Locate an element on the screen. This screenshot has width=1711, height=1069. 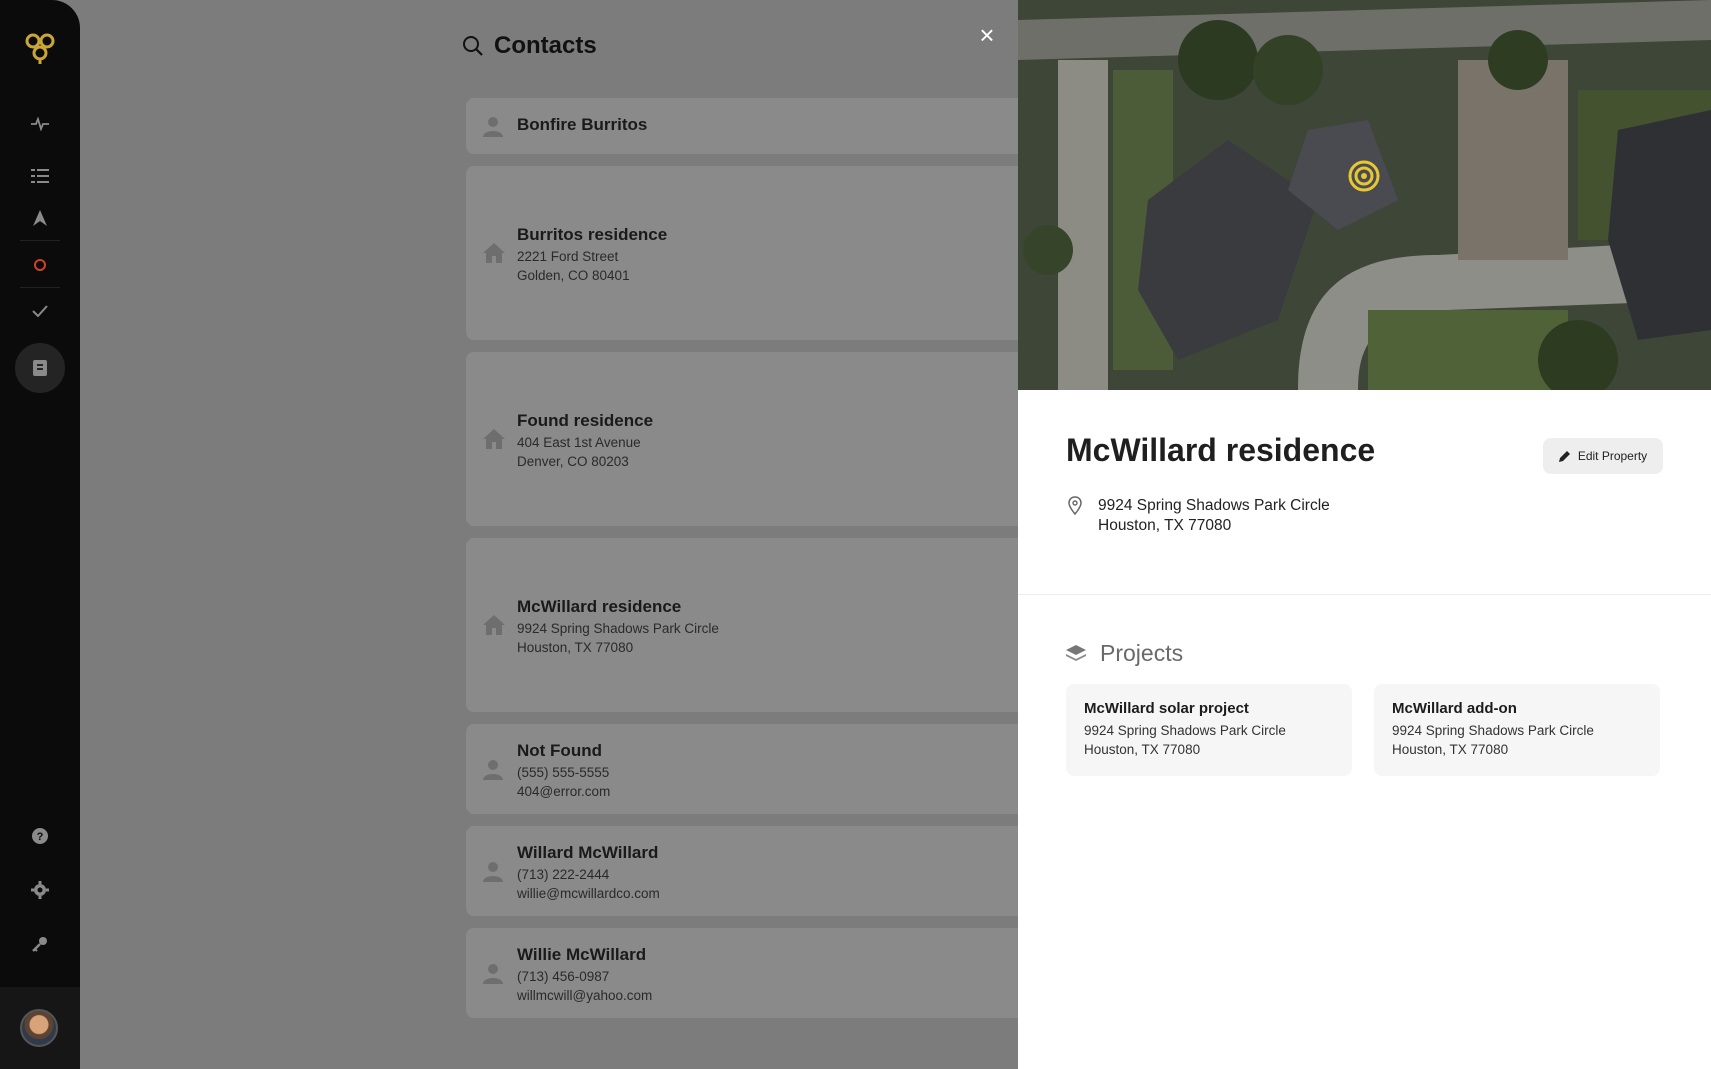
contact-name: Not Found is located at coordinates (559, 750).